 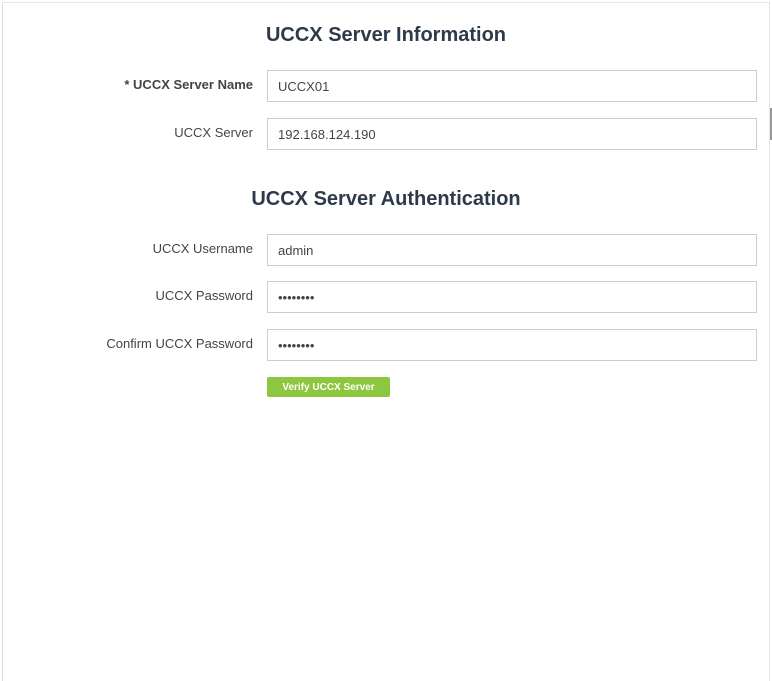 What do you see at coordinates (204, 295) in the screenshot?
I see `password-label: UCCX Password` at bounding box center [204, 295].